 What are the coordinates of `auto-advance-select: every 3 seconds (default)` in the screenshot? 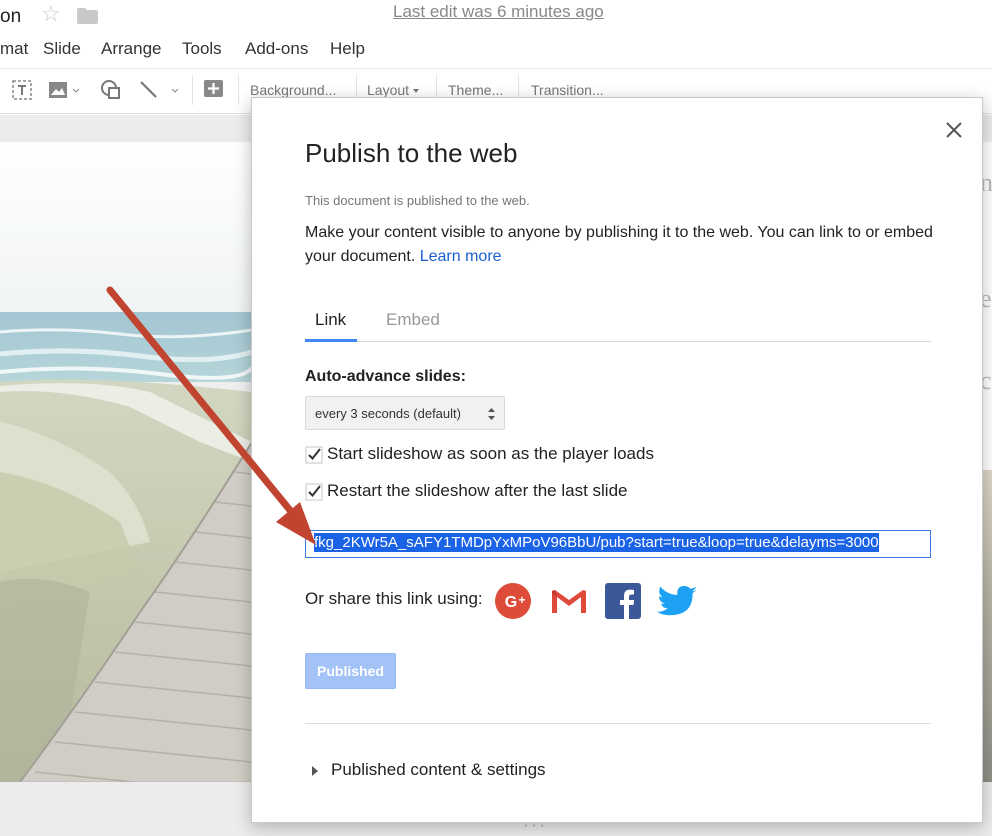 It's located at (405, 413).